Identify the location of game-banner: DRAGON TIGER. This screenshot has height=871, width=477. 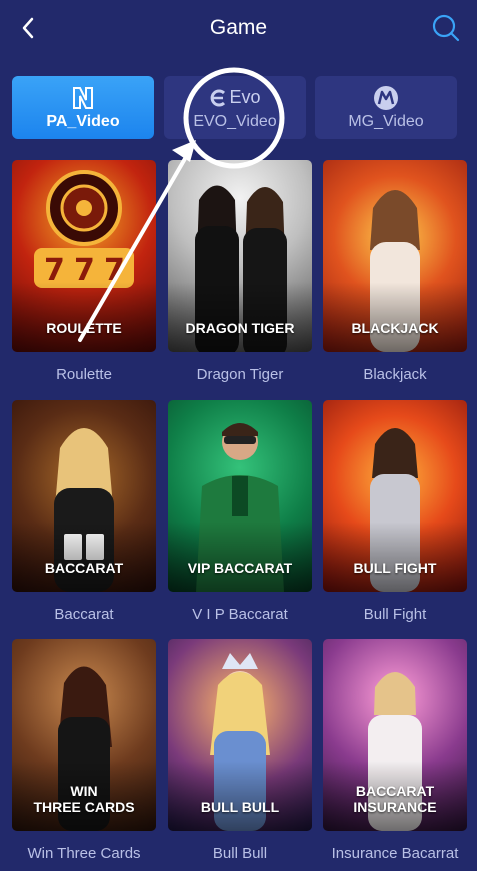
(240, 328).